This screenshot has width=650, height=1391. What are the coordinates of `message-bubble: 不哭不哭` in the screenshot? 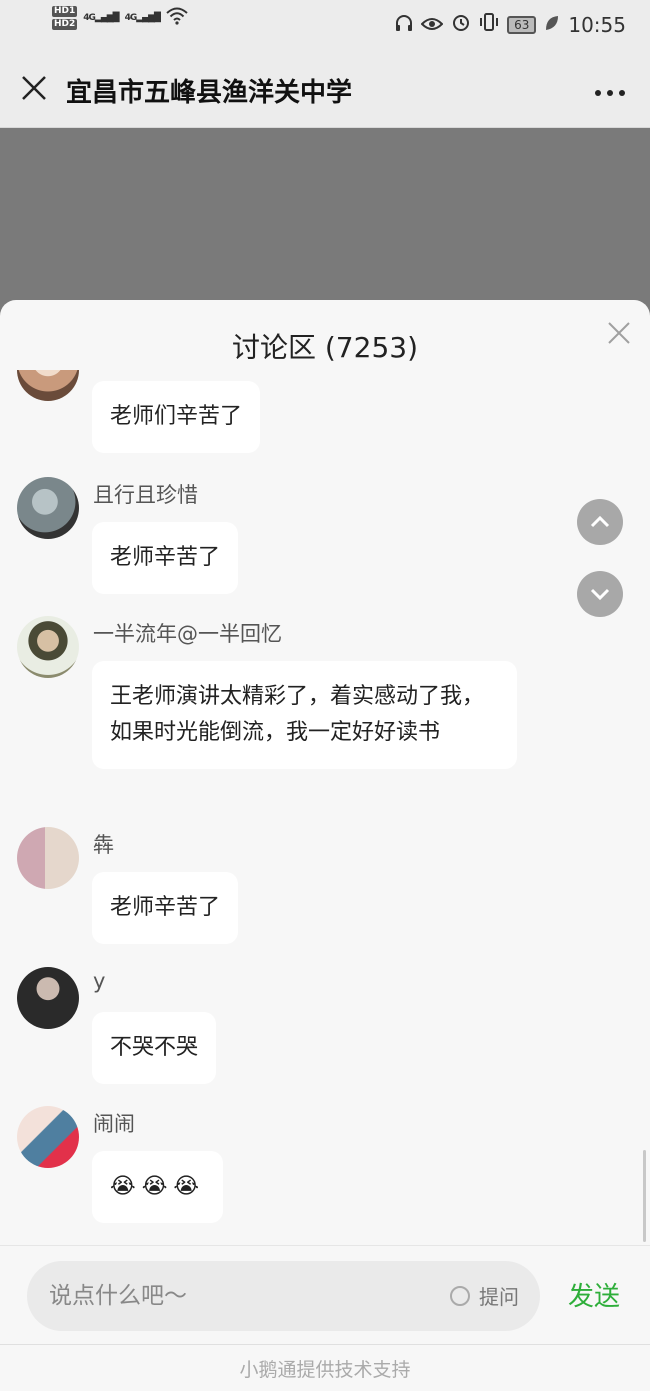 It's located at (154, 1048).